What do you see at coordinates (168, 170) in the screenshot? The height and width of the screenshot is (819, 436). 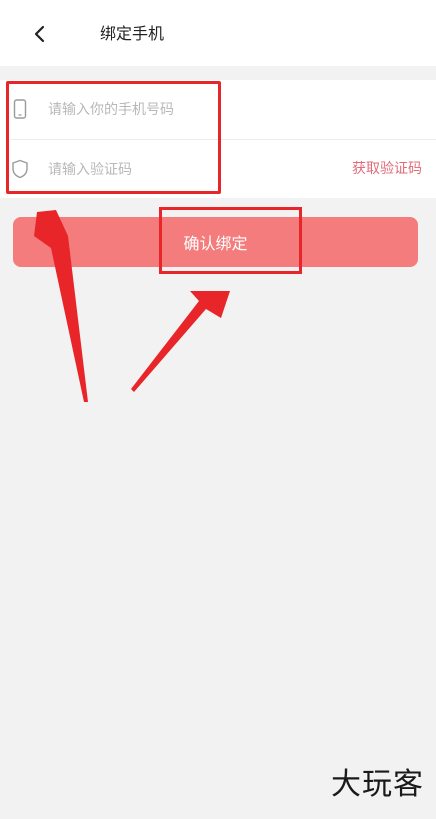 I see `verification-code-input` at bounding box center [168, 170].